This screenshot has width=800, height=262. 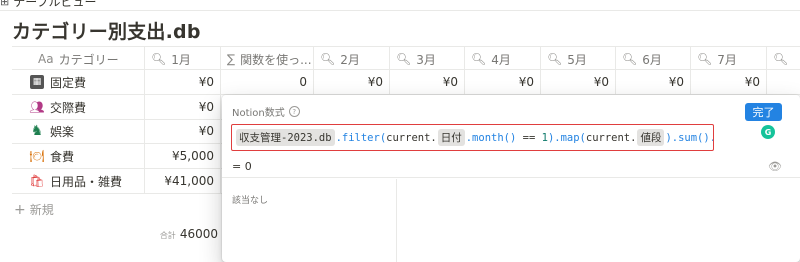 What do you see at coordinates (37, 82) in the screenshot?
I see `calculator-icon: ▦` at bounding box center [37, 82].